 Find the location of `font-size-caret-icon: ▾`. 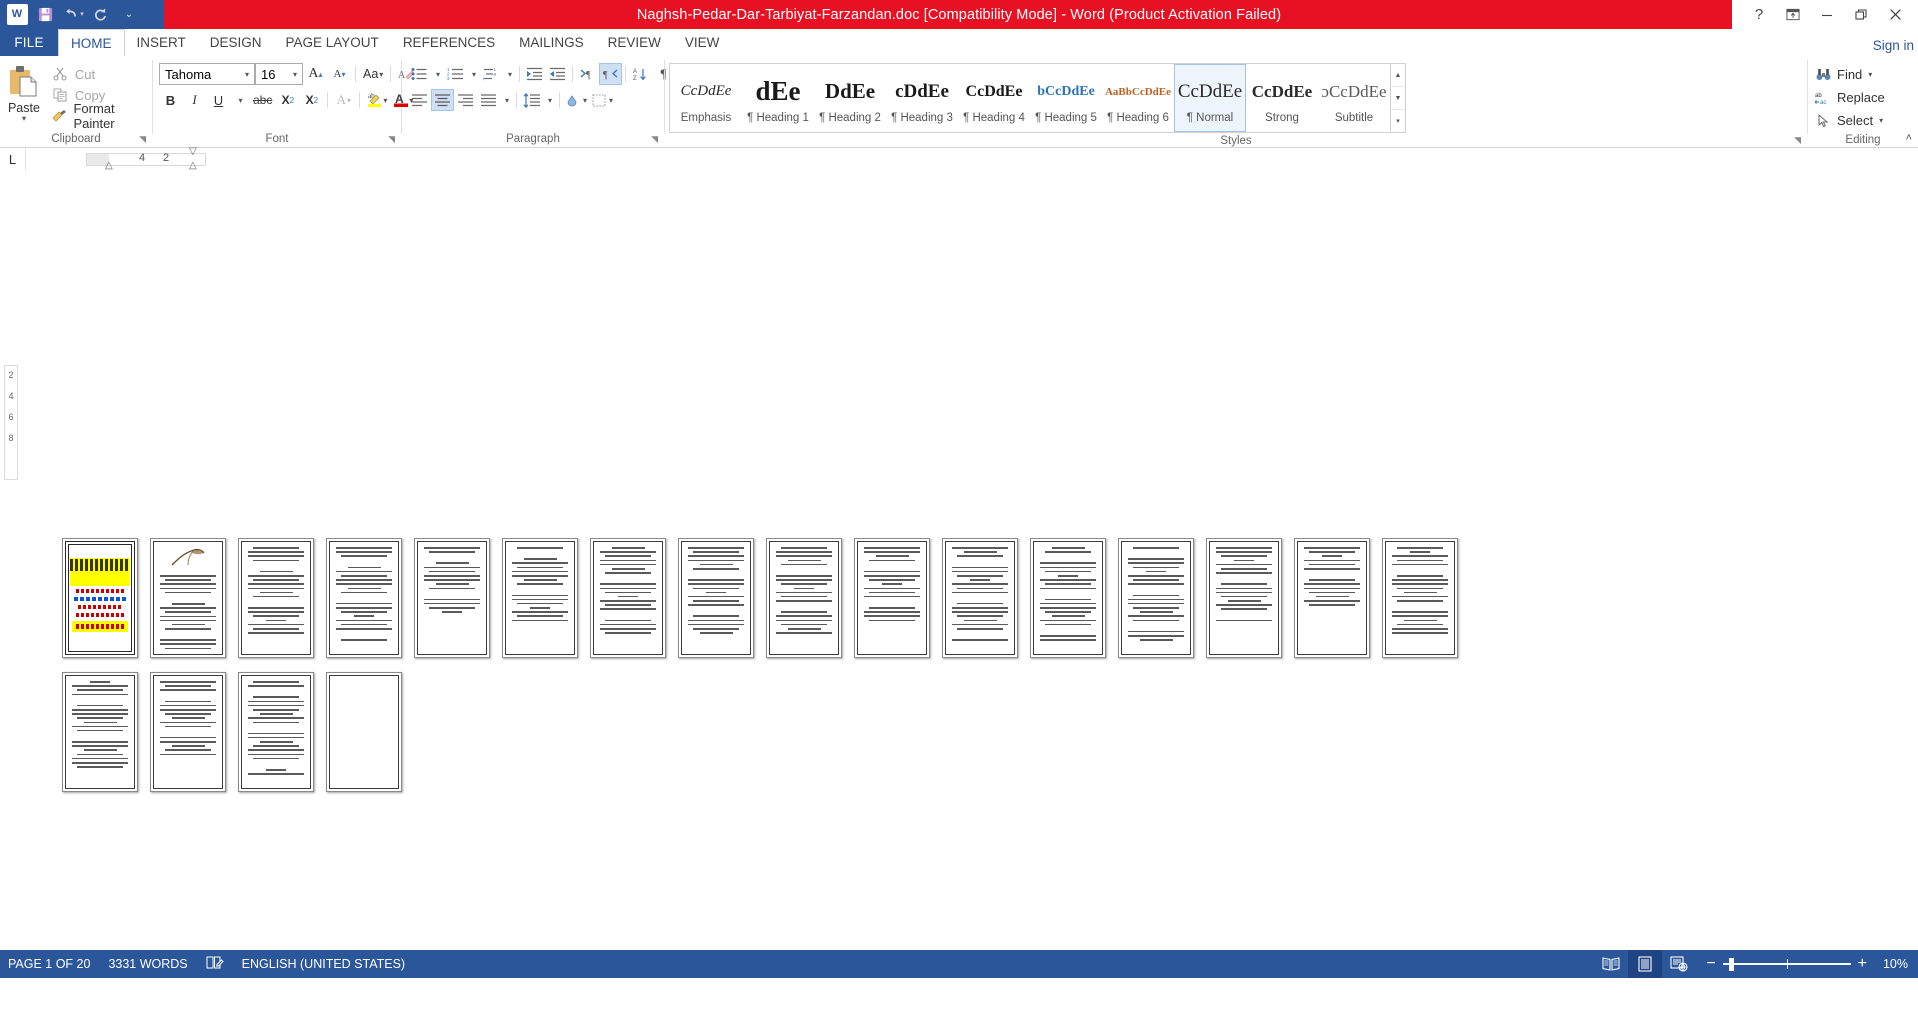

font-size-caret-icon: ▾ is located at coordinates (295, 74).